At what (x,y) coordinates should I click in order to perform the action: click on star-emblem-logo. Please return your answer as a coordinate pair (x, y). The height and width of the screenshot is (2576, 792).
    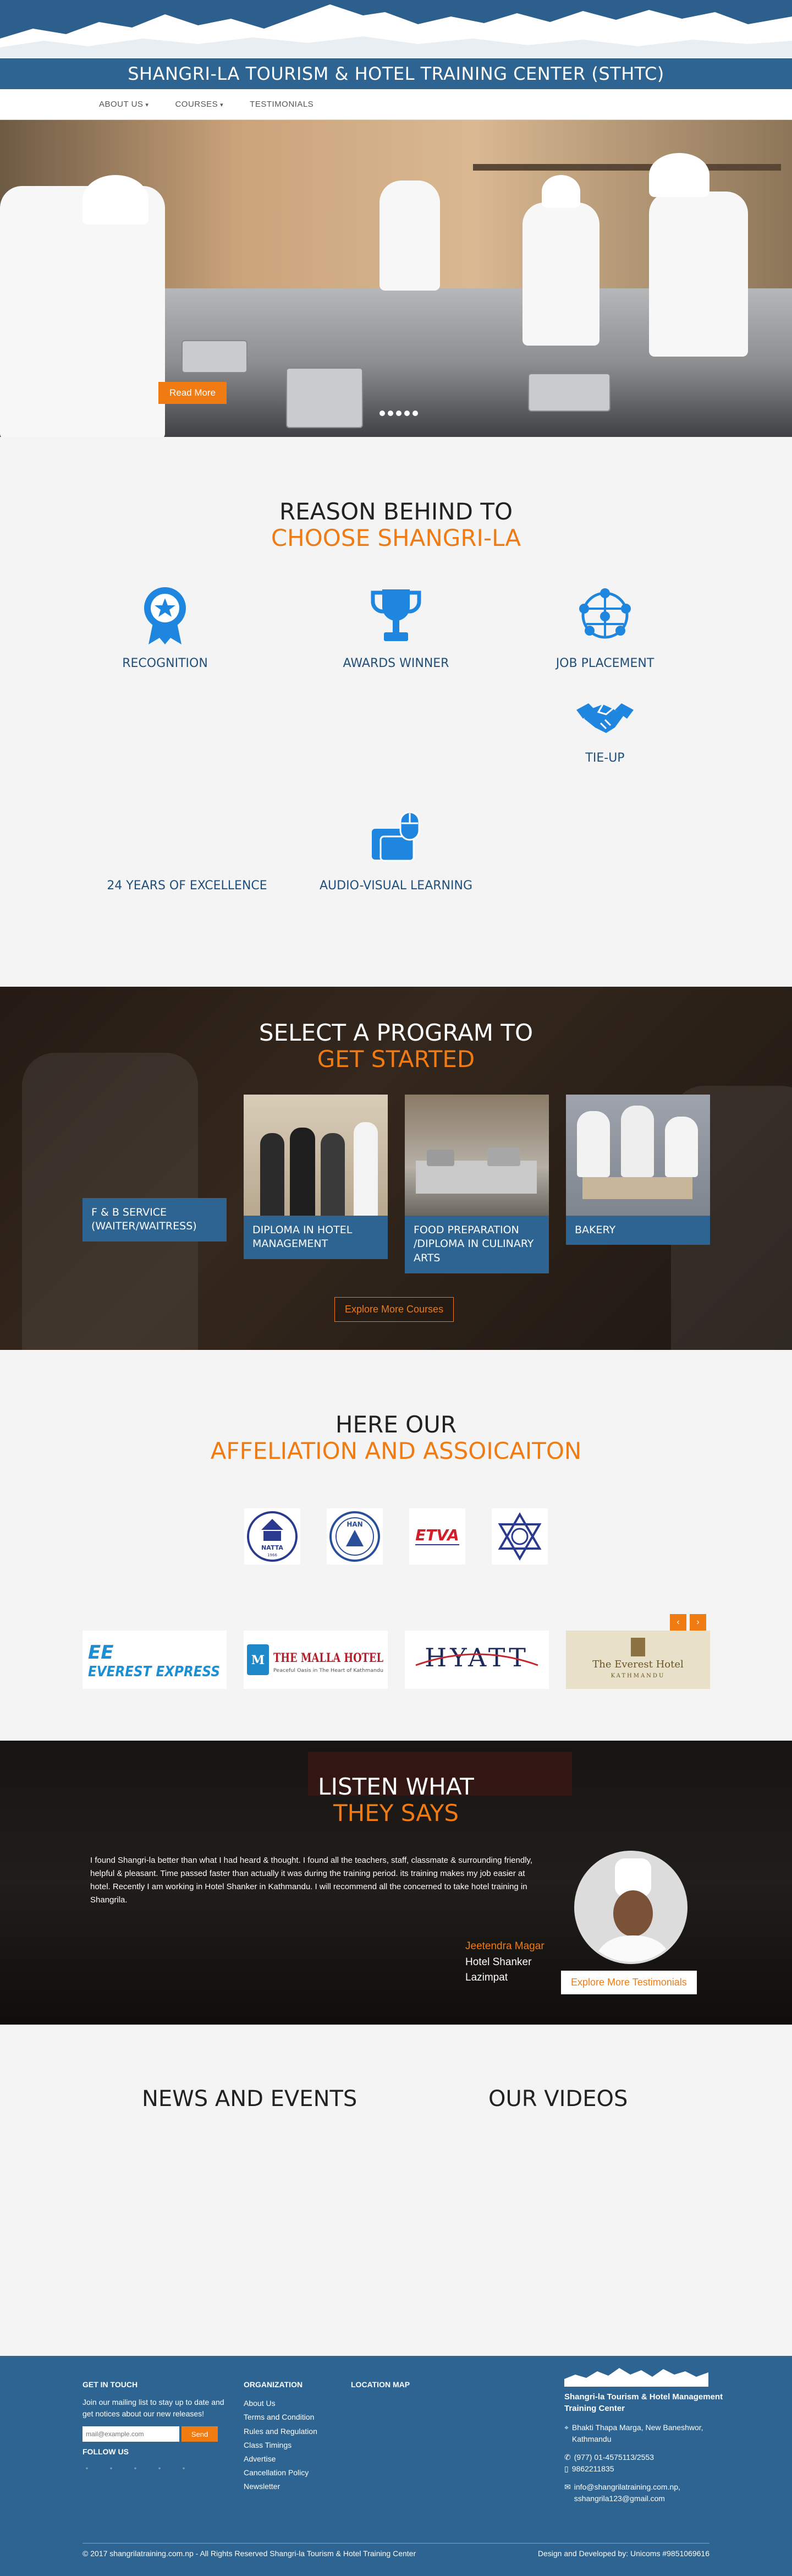
    Looking at the image, I should click on (520, 1536).